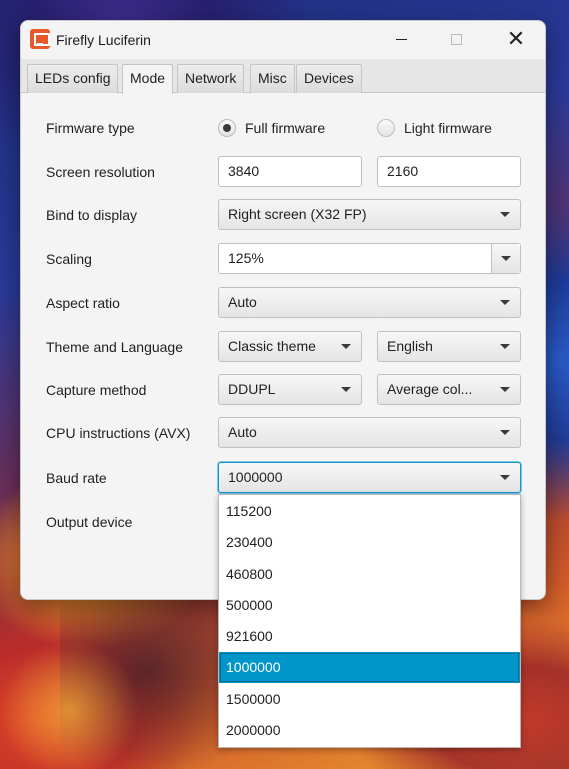 This screenshot has height=769, width=569. Describe the element at coordinates (369, 699) in the screenshot. I see `baud-option: 1500000` at that location.